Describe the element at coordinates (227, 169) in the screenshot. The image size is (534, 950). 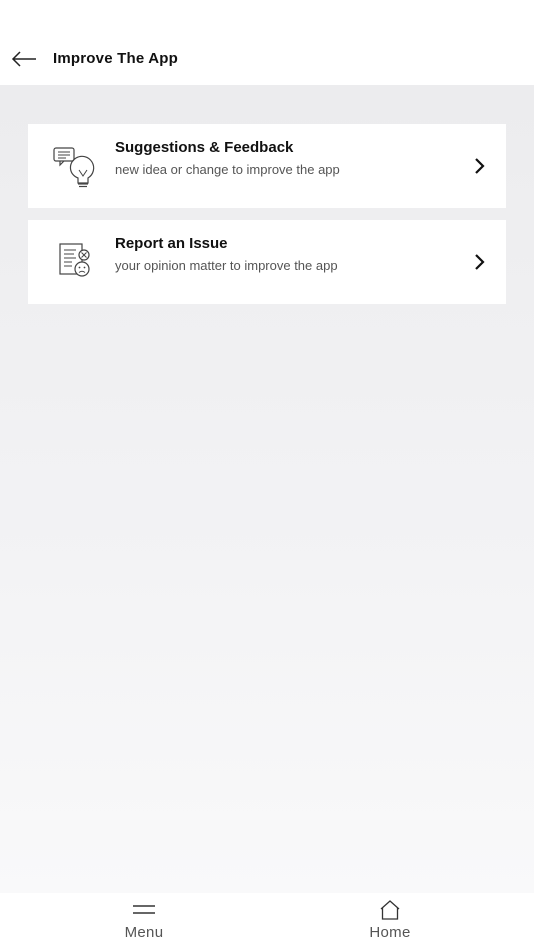
I see `card-subtitle: new idea or change to improve the app` at that location.